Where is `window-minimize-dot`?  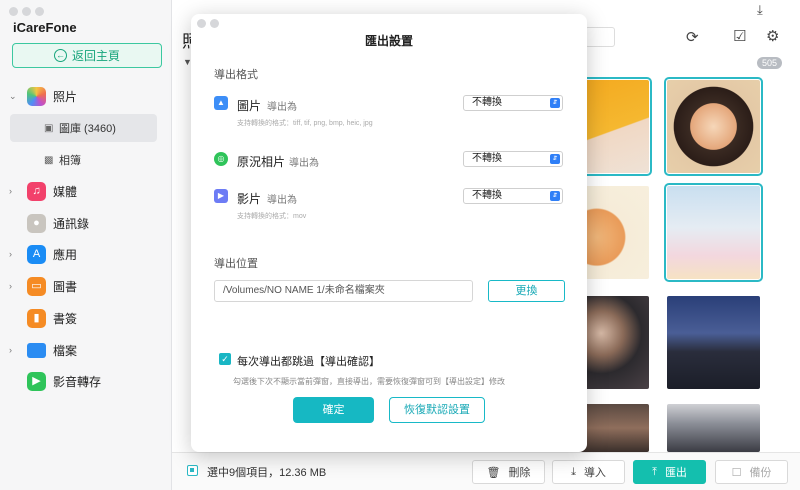
window-minimize-dot is located at coordinates (26, 11).